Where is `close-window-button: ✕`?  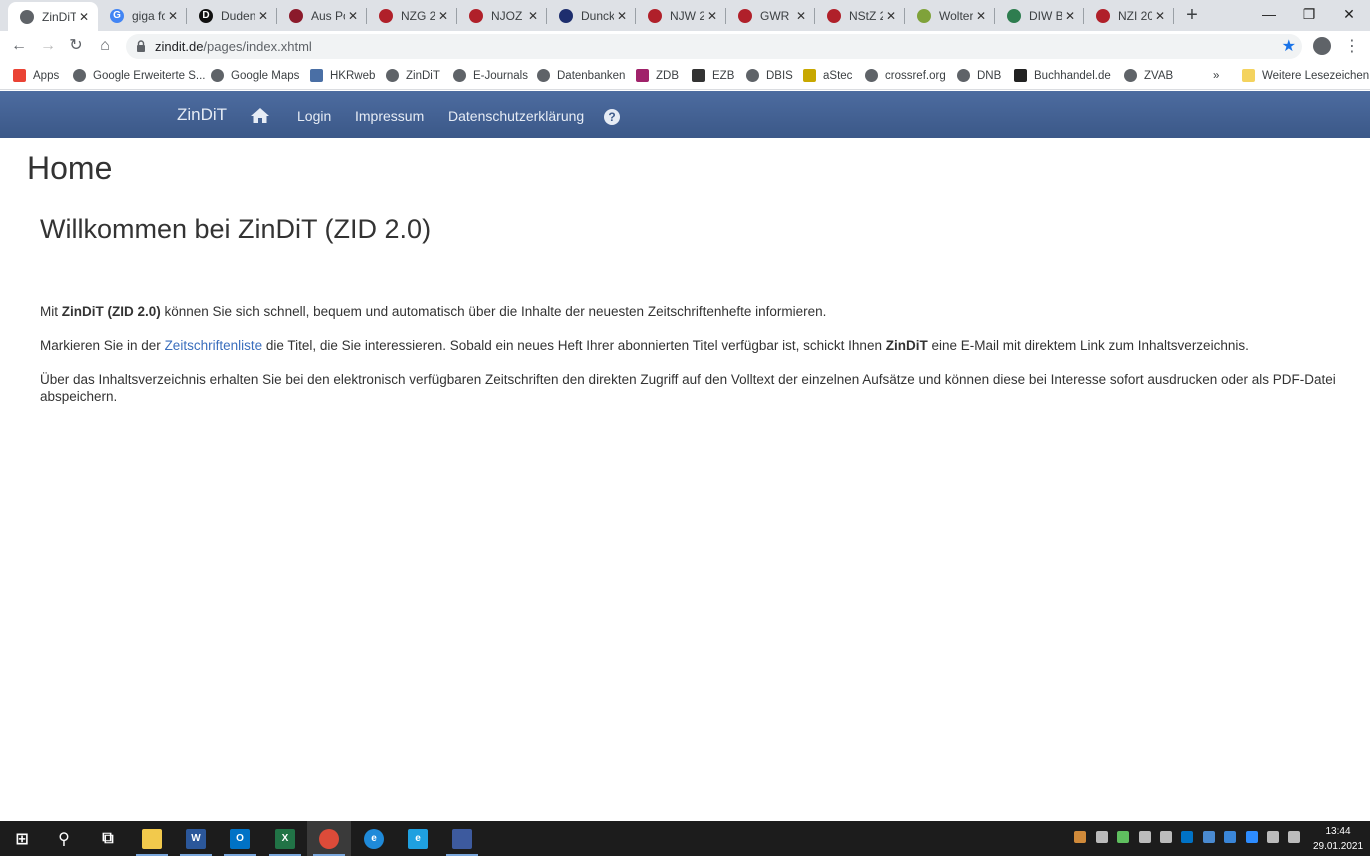 close-window-button: ✕ is located at coordinates (1348, 15).